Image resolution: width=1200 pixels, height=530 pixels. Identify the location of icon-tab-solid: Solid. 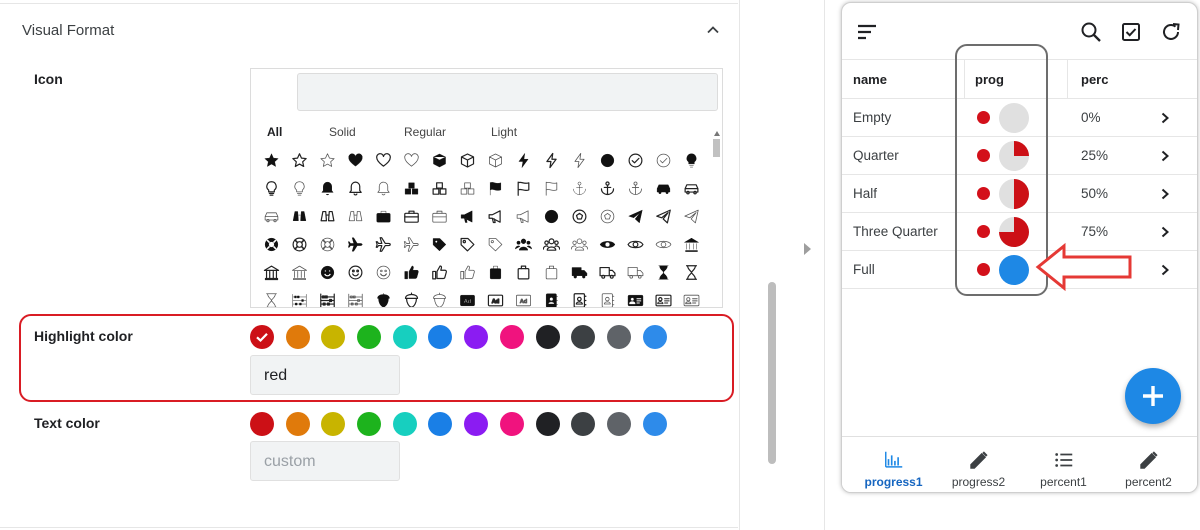
(342, 132).